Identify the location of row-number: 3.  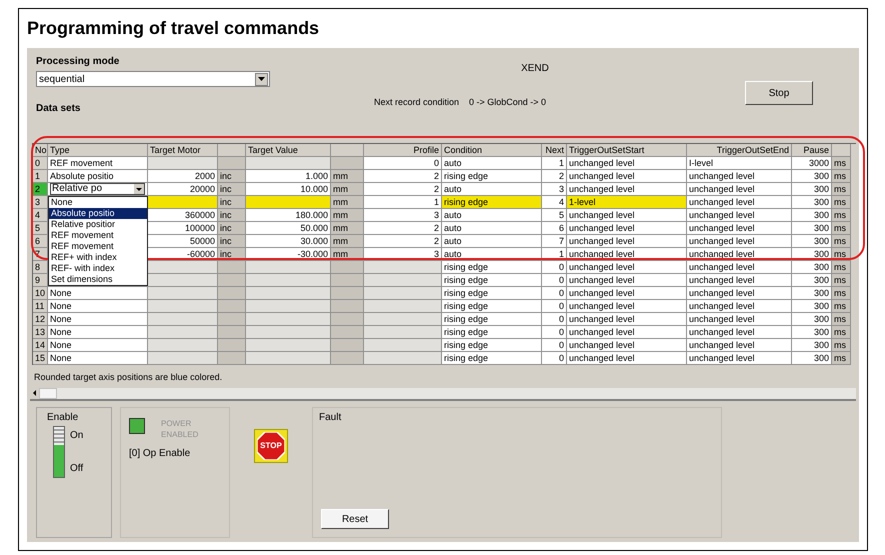
(40, 202).